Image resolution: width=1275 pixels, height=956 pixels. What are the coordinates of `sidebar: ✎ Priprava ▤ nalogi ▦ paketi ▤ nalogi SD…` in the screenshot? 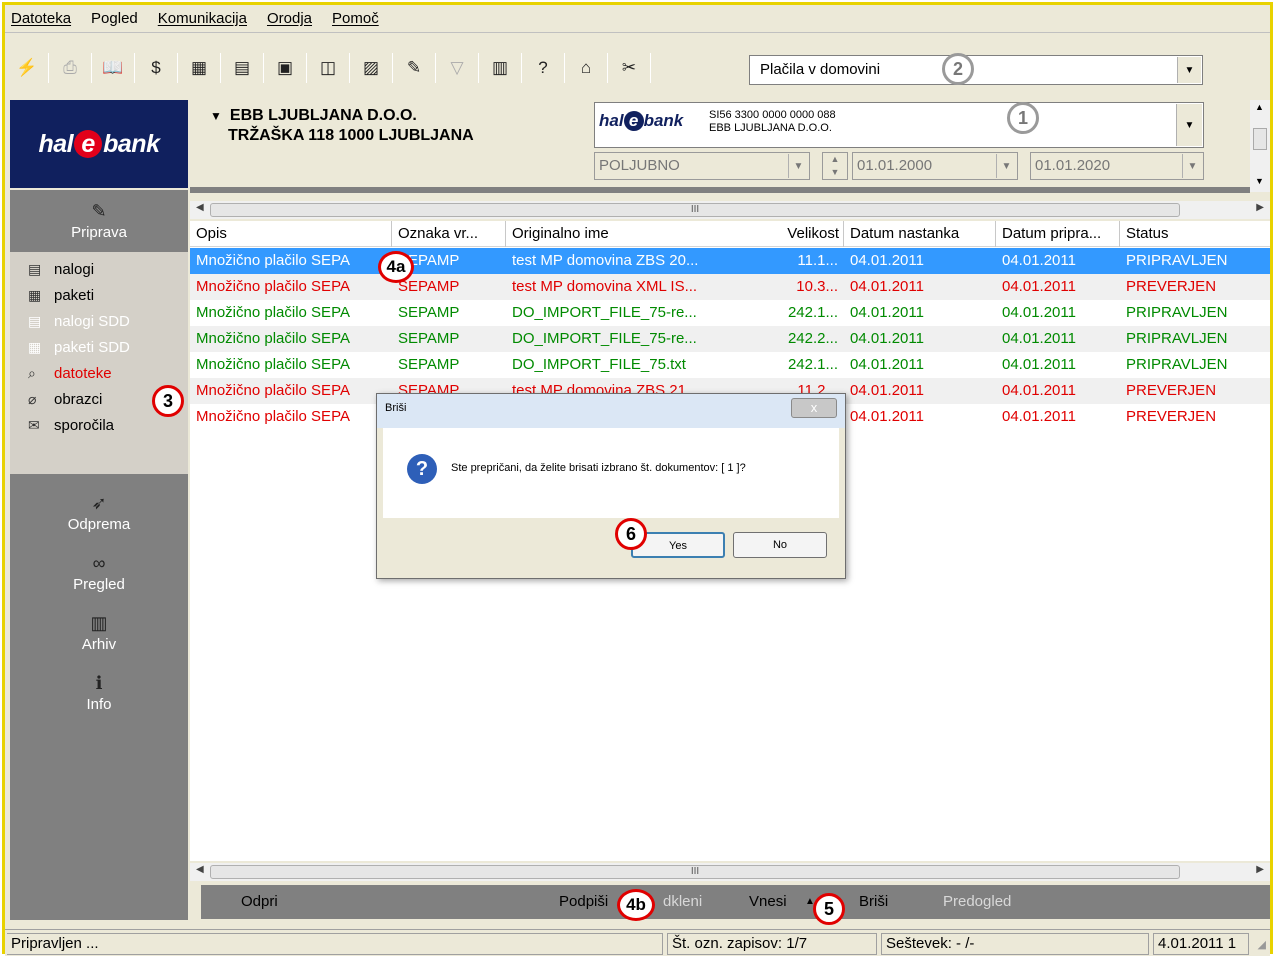 It's located at (99, 555).